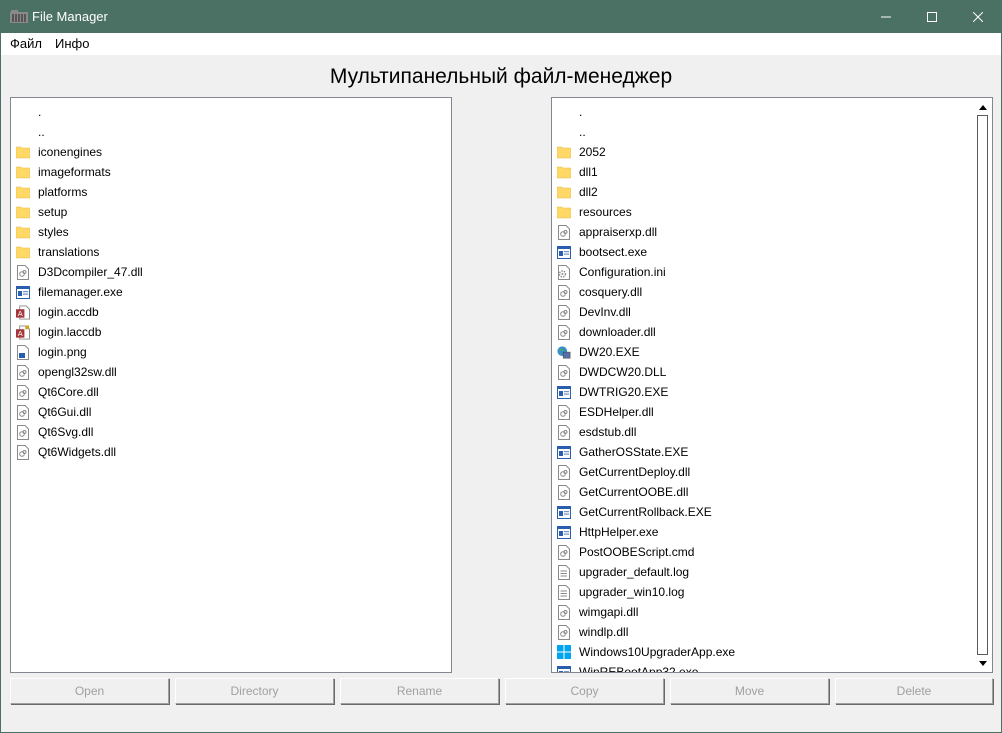 The width and height of the screenshot is (1002, 733). I want to click on file-list-item: downloader.dll, so click(774, 332).